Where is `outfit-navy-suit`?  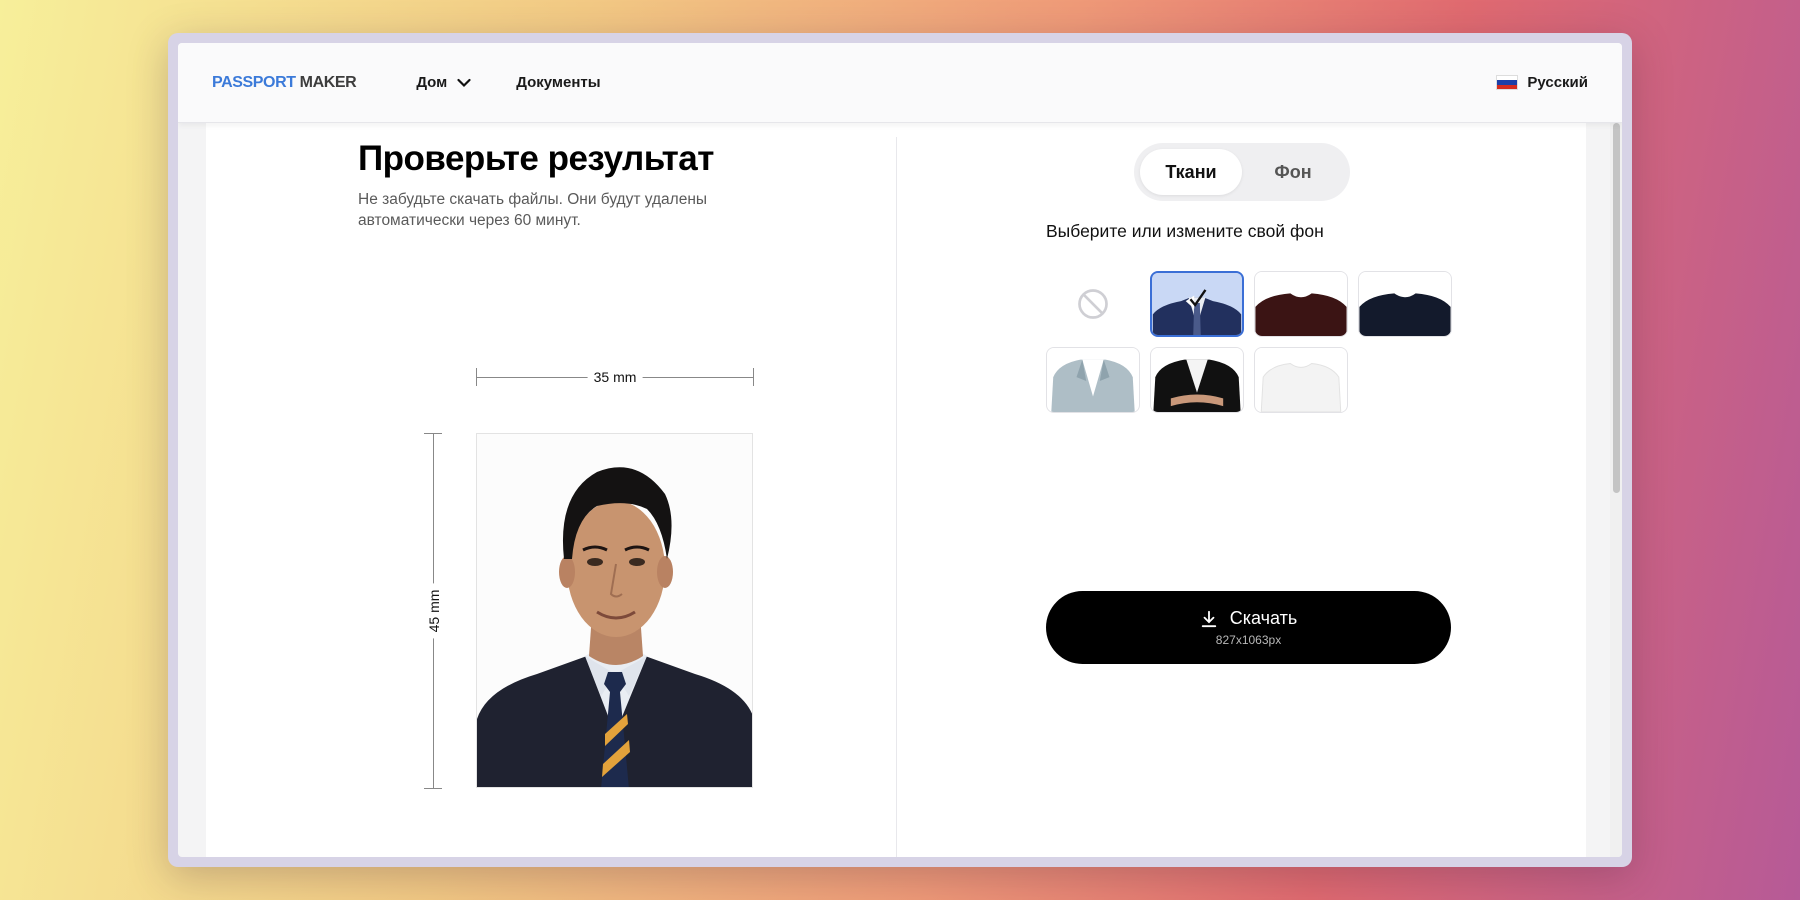 outfit-navy-suit is located at coordinates (1197, 304).